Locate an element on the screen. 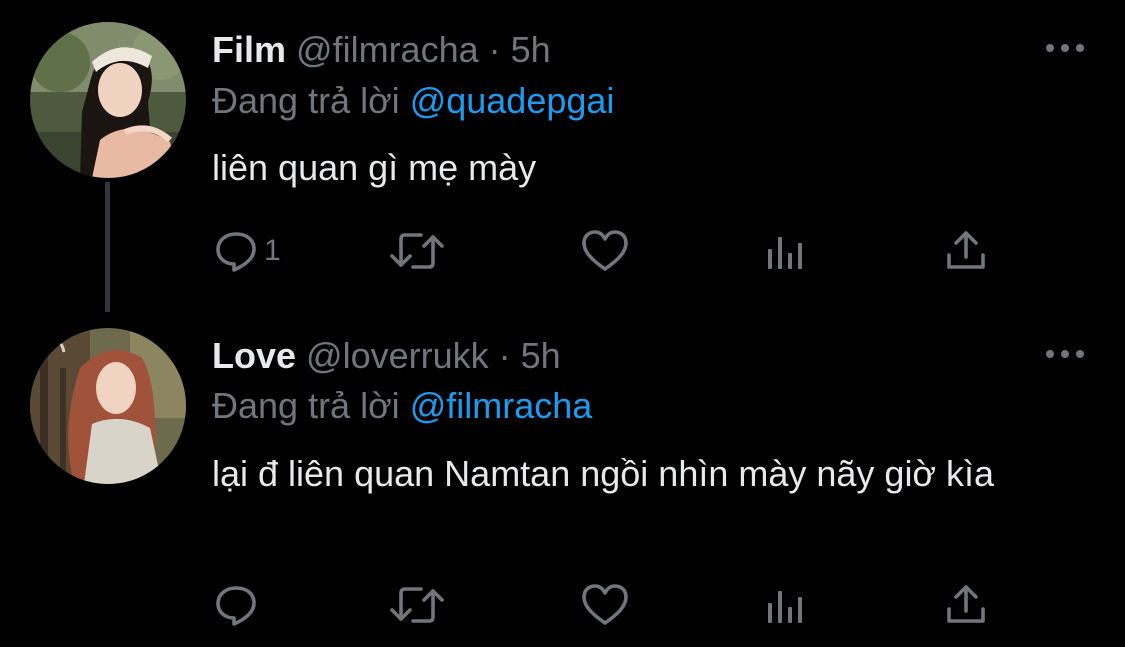  user-handle: @filmracha is located at coordinates (387, 49).